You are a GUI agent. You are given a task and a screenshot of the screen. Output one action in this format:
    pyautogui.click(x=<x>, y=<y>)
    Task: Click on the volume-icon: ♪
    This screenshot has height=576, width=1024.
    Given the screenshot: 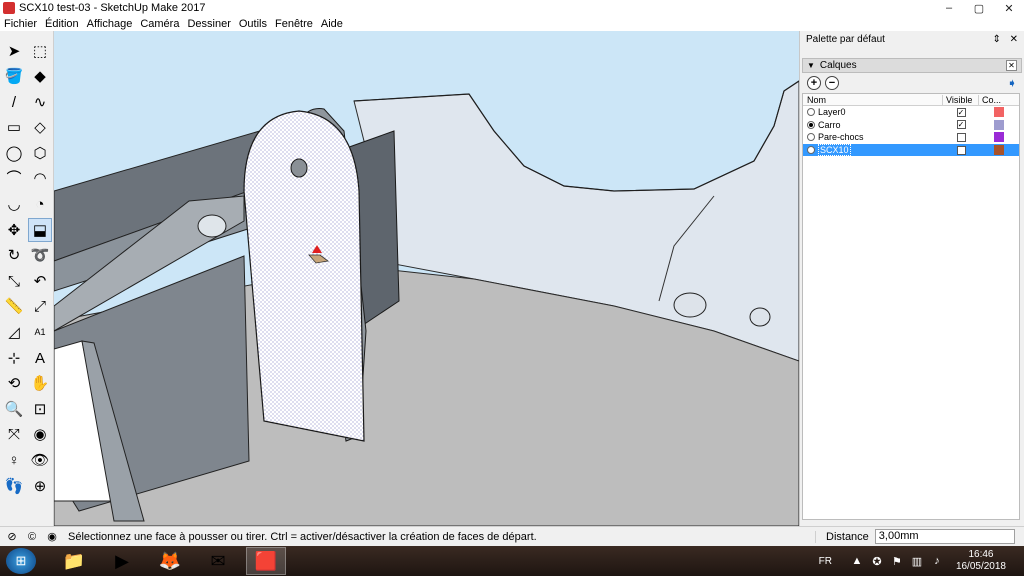 What is the action you would take?
    pyautogui.click(x=937, y=561)
    